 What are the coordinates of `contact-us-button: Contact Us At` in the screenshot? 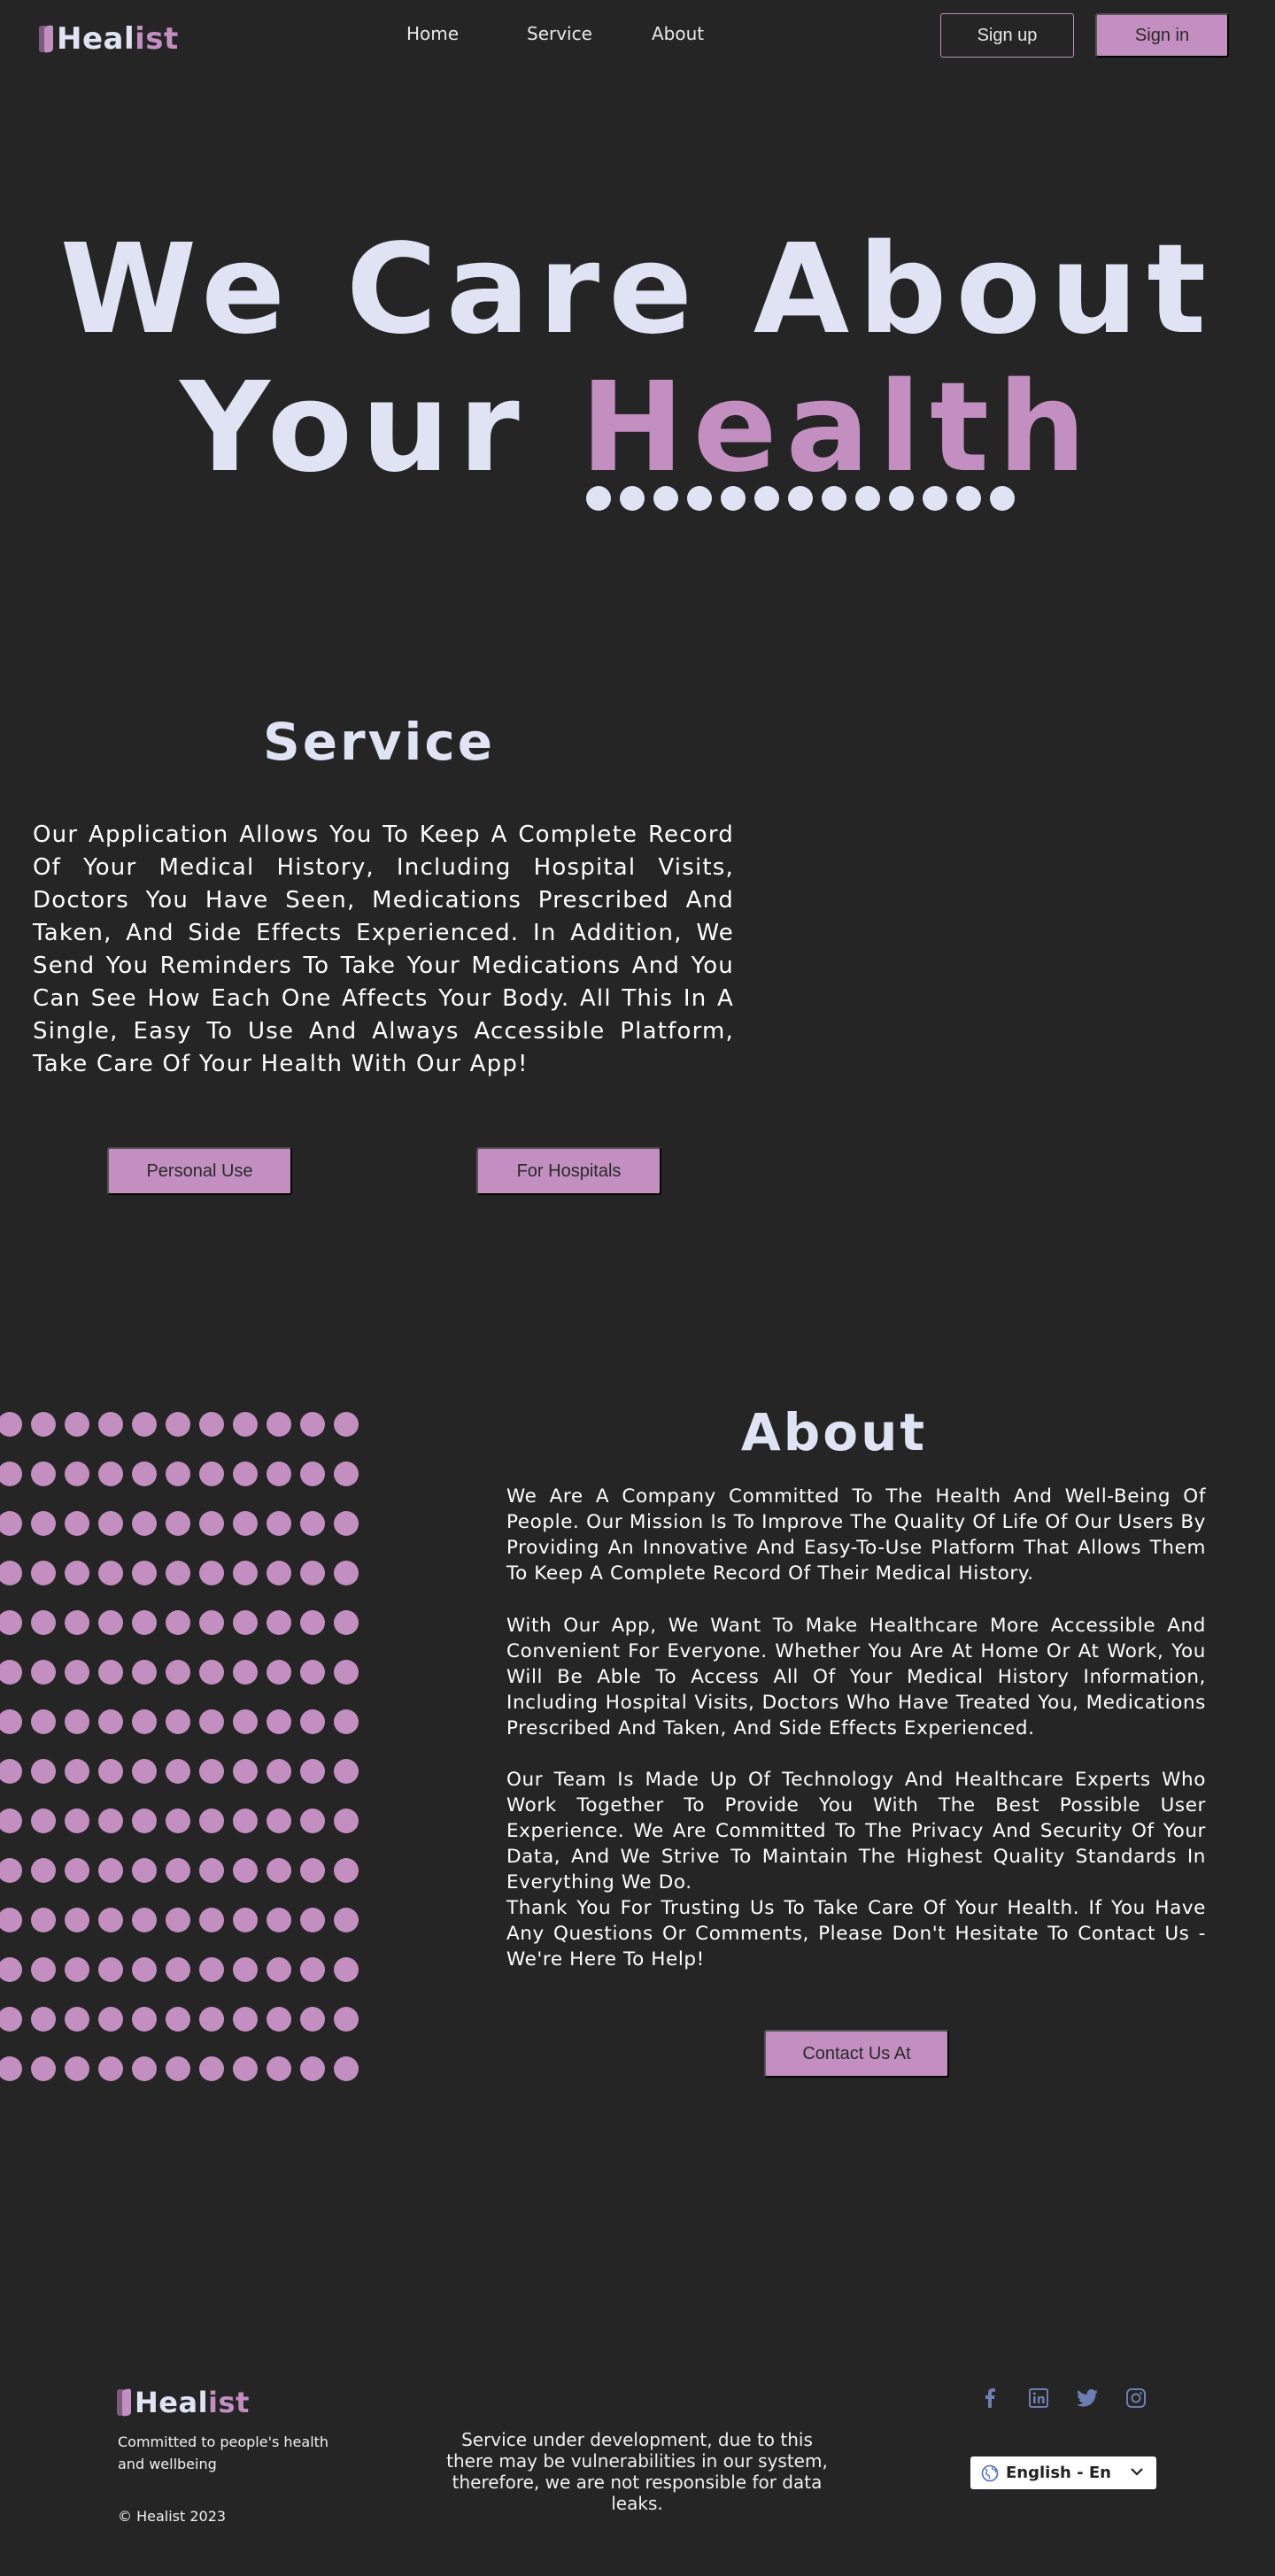 It's located at (856, 2054).